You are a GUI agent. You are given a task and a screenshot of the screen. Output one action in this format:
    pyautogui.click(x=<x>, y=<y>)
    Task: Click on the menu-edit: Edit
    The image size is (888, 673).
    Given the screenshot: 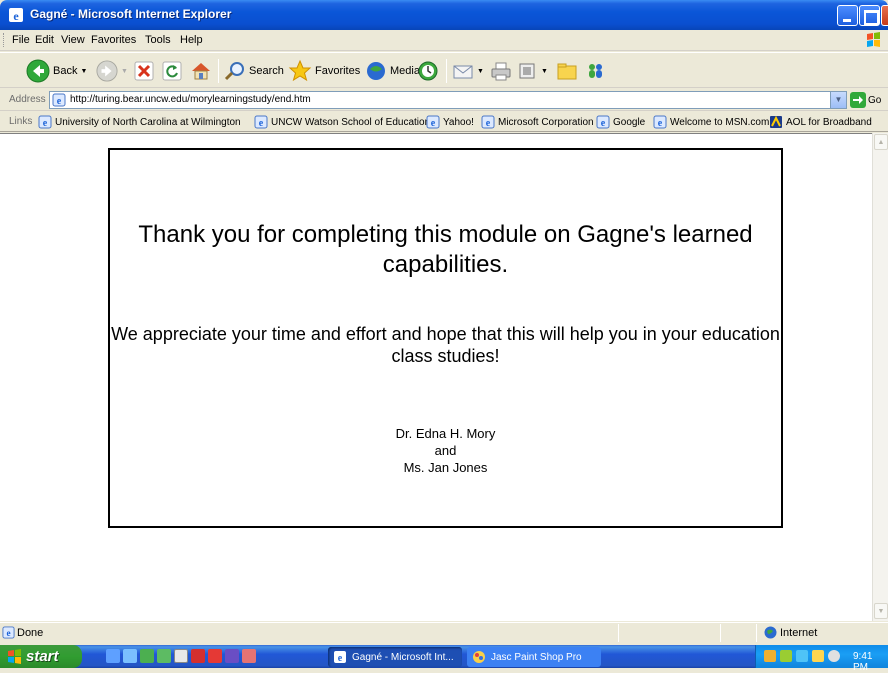 What is the action you would take?
    pyautogui.click(x=44, y=40)
    